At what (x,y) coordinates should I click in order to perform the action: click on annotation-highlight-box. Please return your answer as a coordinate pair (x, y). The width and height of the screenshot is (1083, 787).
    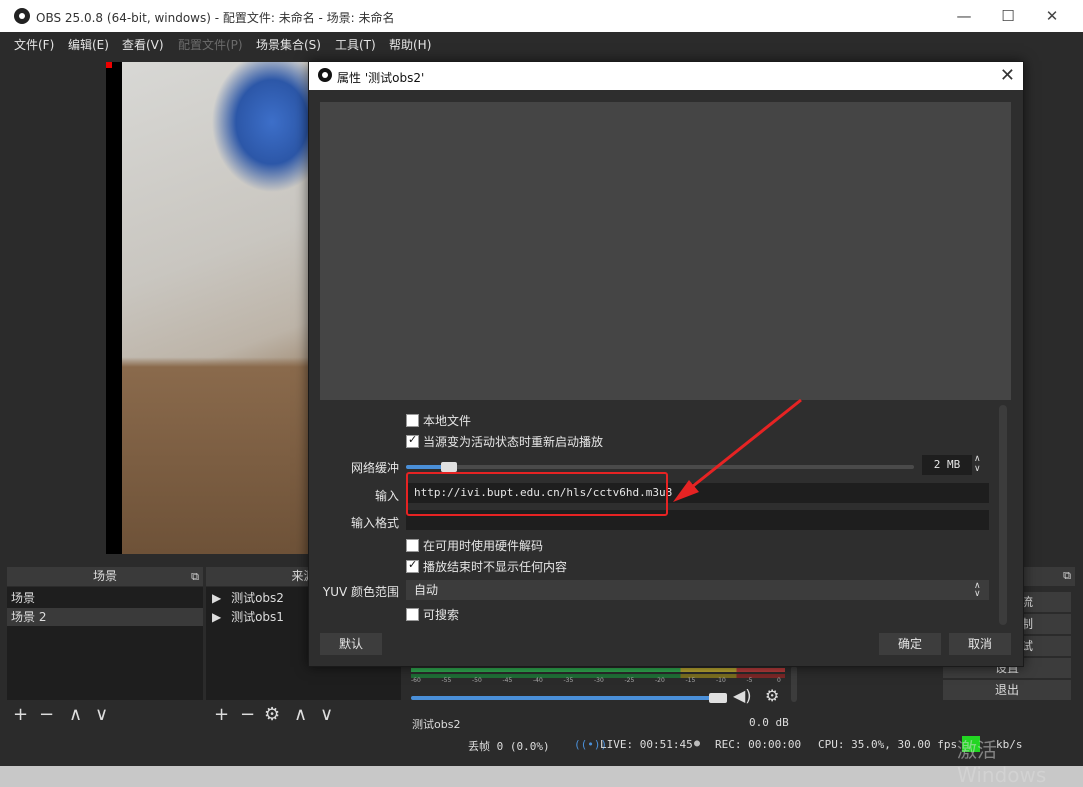
    Looking at the image, I should click on (537, 494).